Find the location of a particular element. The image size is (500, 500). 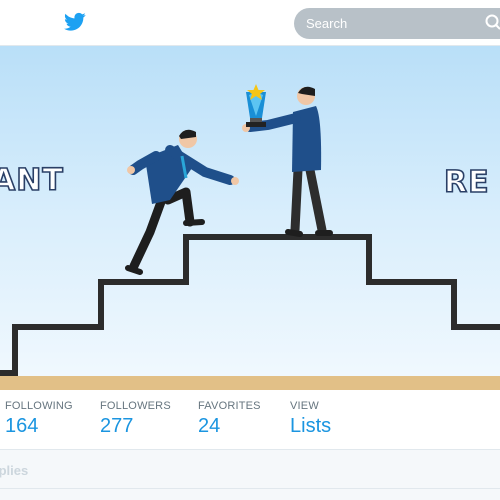

banner-right-text: RE is located at coordinates (467, 182).